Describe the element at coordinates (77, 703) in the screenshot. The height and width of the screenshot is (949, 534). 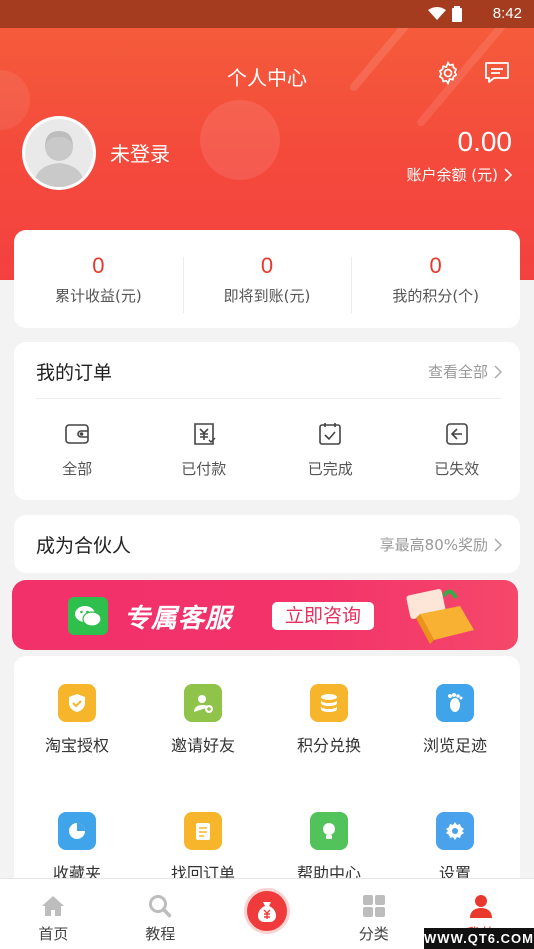
I see `shield-check-icon` at that location.